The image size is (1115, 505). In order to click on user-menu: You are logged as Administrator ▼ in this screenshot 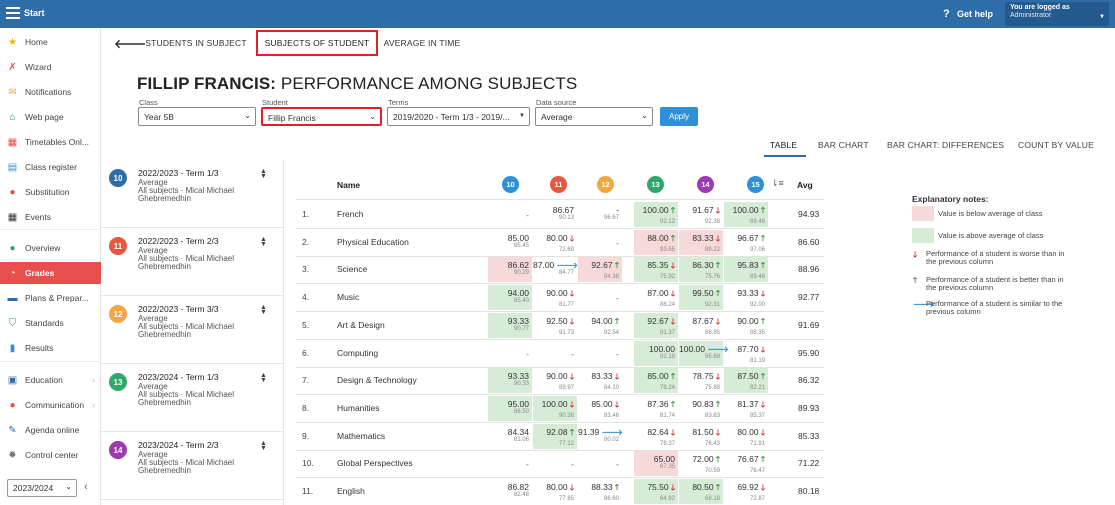, I will do `click(1057, 14)`.